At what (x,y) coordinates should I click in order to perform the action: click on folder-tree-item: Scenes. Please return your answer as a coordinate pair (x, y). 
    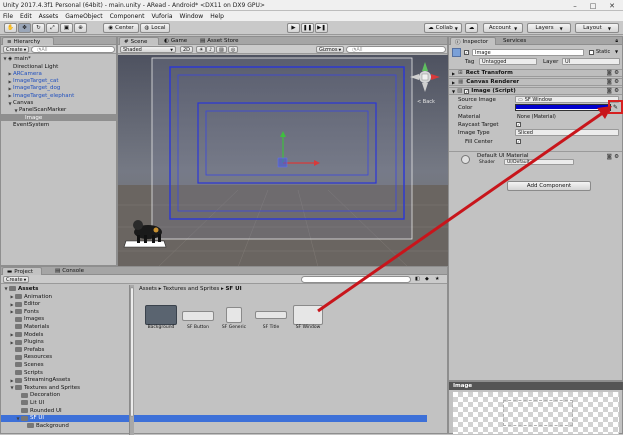
    Looking at the image, I should click on (214, 364).